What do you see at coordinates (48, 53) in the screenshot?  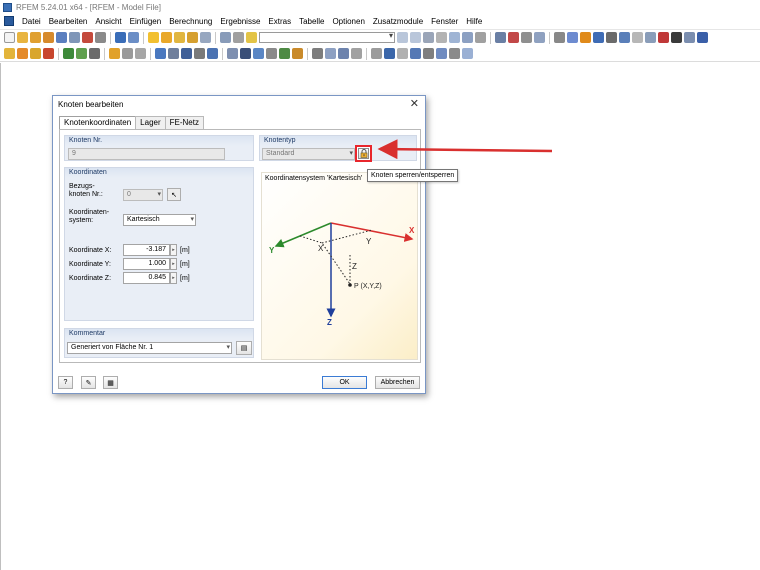 I see `surface-tool-icon` at bounding box center [48, 53].